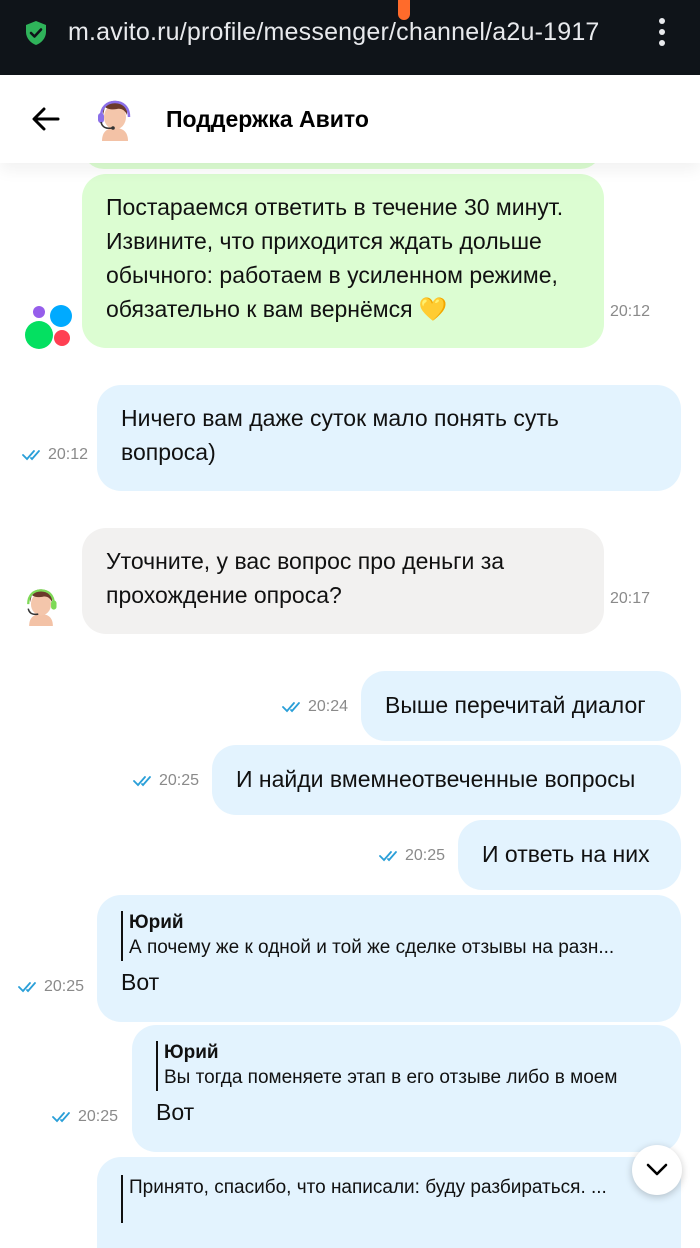  I want to click on arrow-left-icon, so click(46, 119).